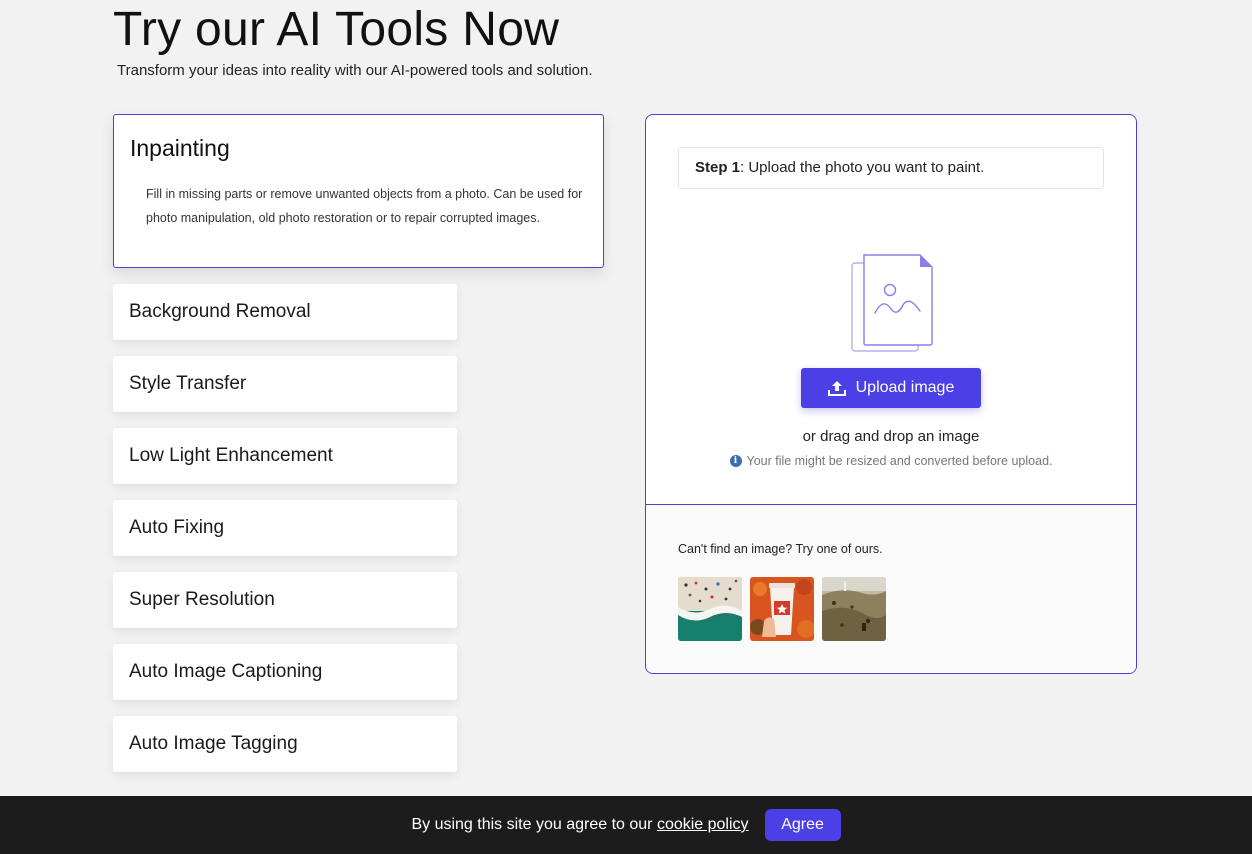 Image resolution: width=1252 pixels, height=854 pixels. Describe the element at coordinates (862, 167) in the screenshot. I see `step-text: : Upload the photo you want to paint.` at that location.